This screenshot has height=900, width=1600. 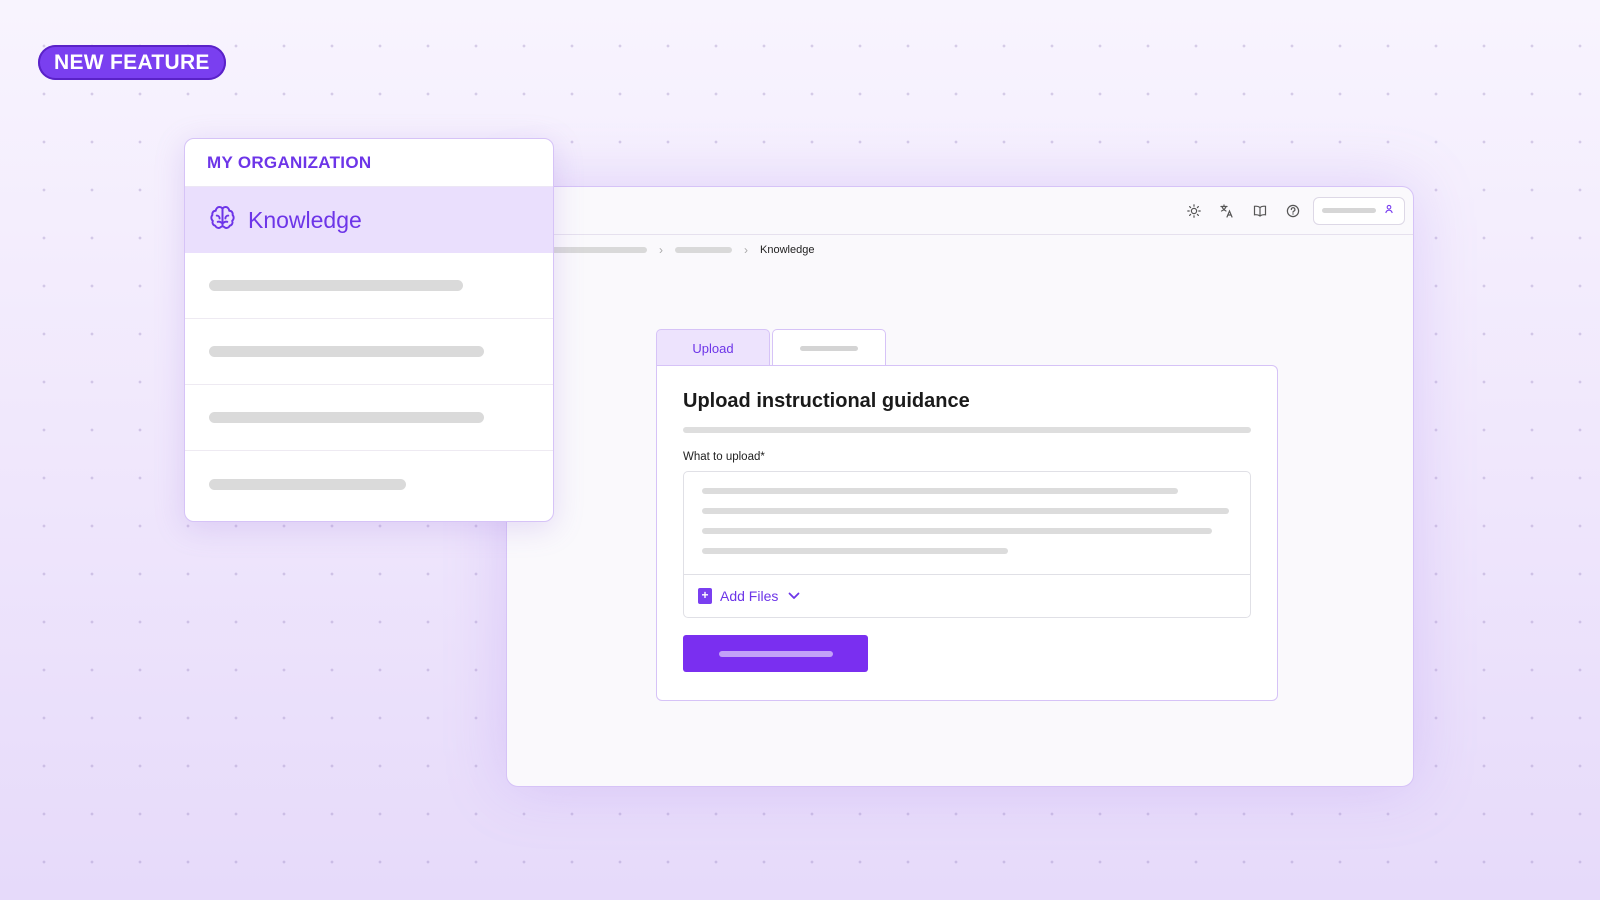 What do you see at coordinates (1226, 210) in the screenshot?
I see `translate-icon` at bounding box center [1226, 210].